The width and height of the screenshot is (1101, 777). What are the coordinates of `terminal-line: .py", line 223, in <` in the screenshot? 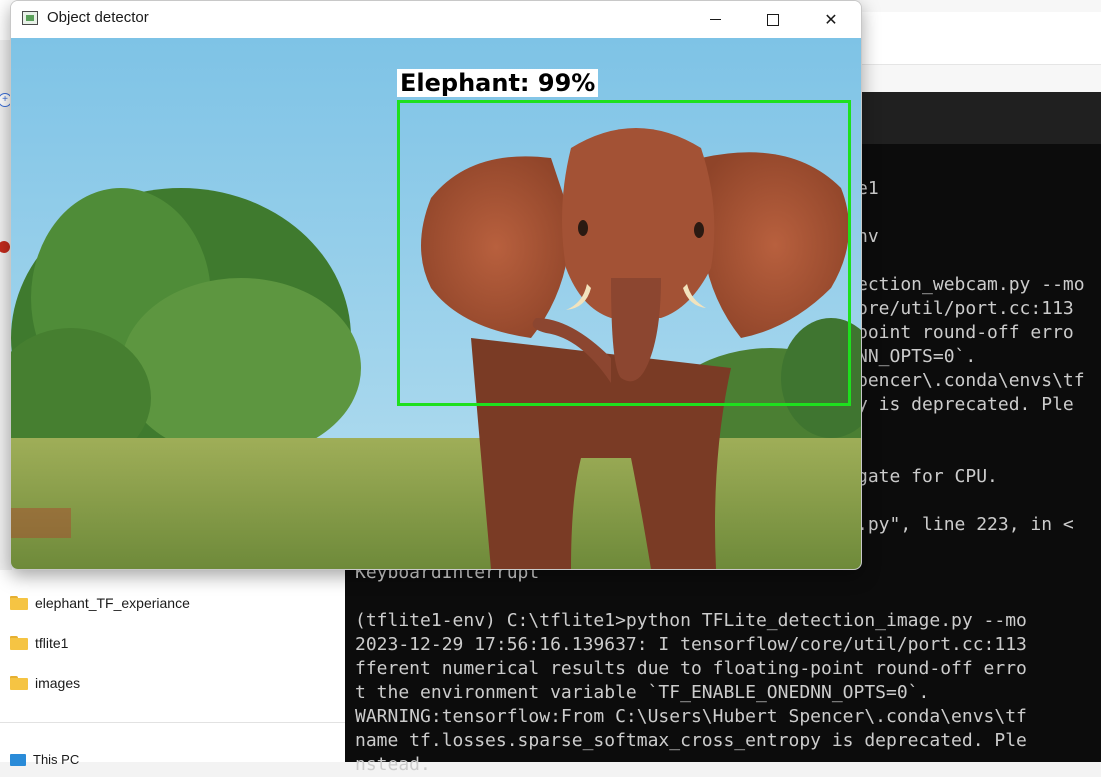 It's located at (965, 524).